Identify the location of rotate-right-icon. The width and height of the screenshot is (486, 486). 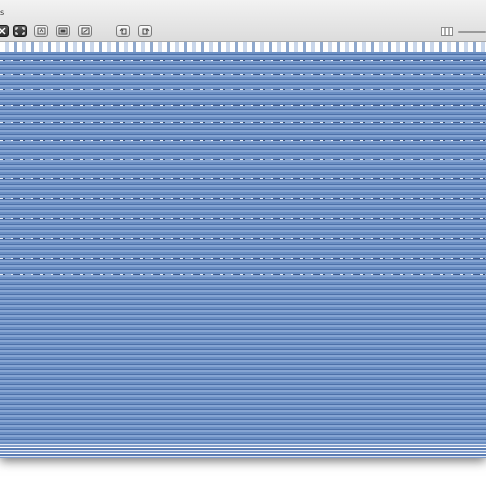
(145, 31).